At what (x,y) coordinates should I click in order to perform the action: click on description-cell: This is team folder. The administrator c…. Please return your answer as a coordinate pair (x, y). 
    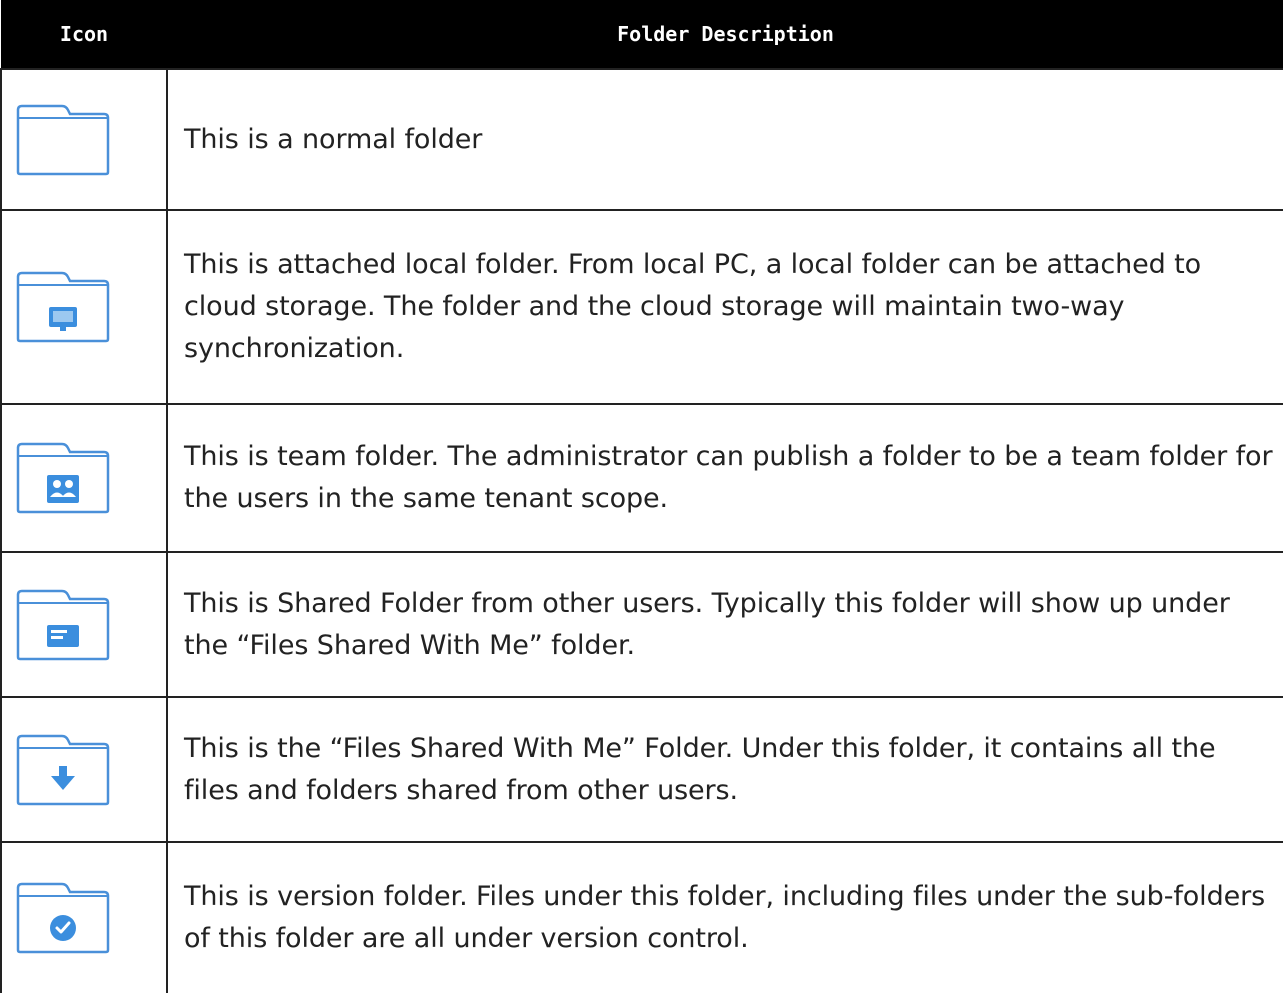
    Looking at the image, I should click on (724, 477).